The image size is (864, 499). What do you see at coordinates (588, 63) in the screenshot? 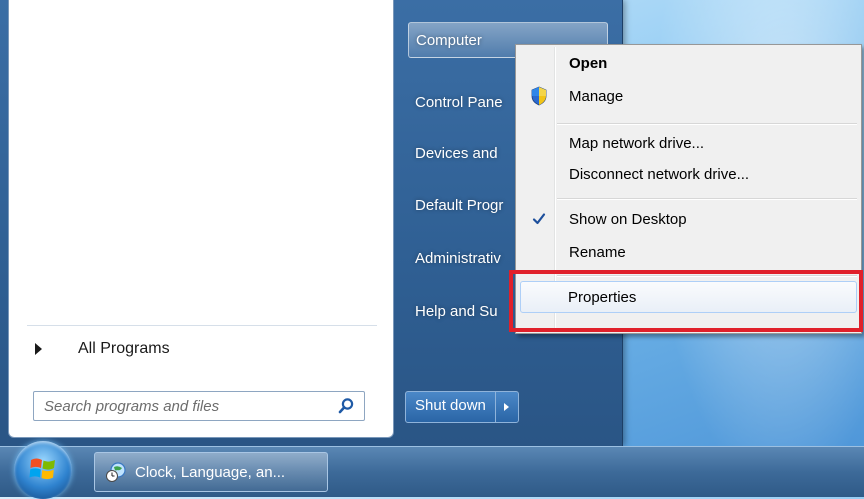
I see `menu-item-label: Open` at bounding box center [588, 63].